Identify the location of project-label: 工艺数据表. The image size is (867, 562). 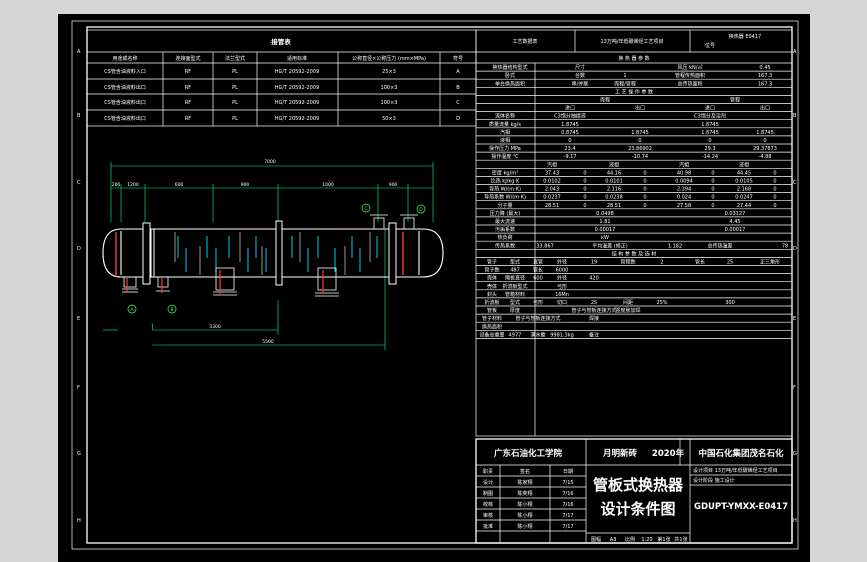
(524, 41).